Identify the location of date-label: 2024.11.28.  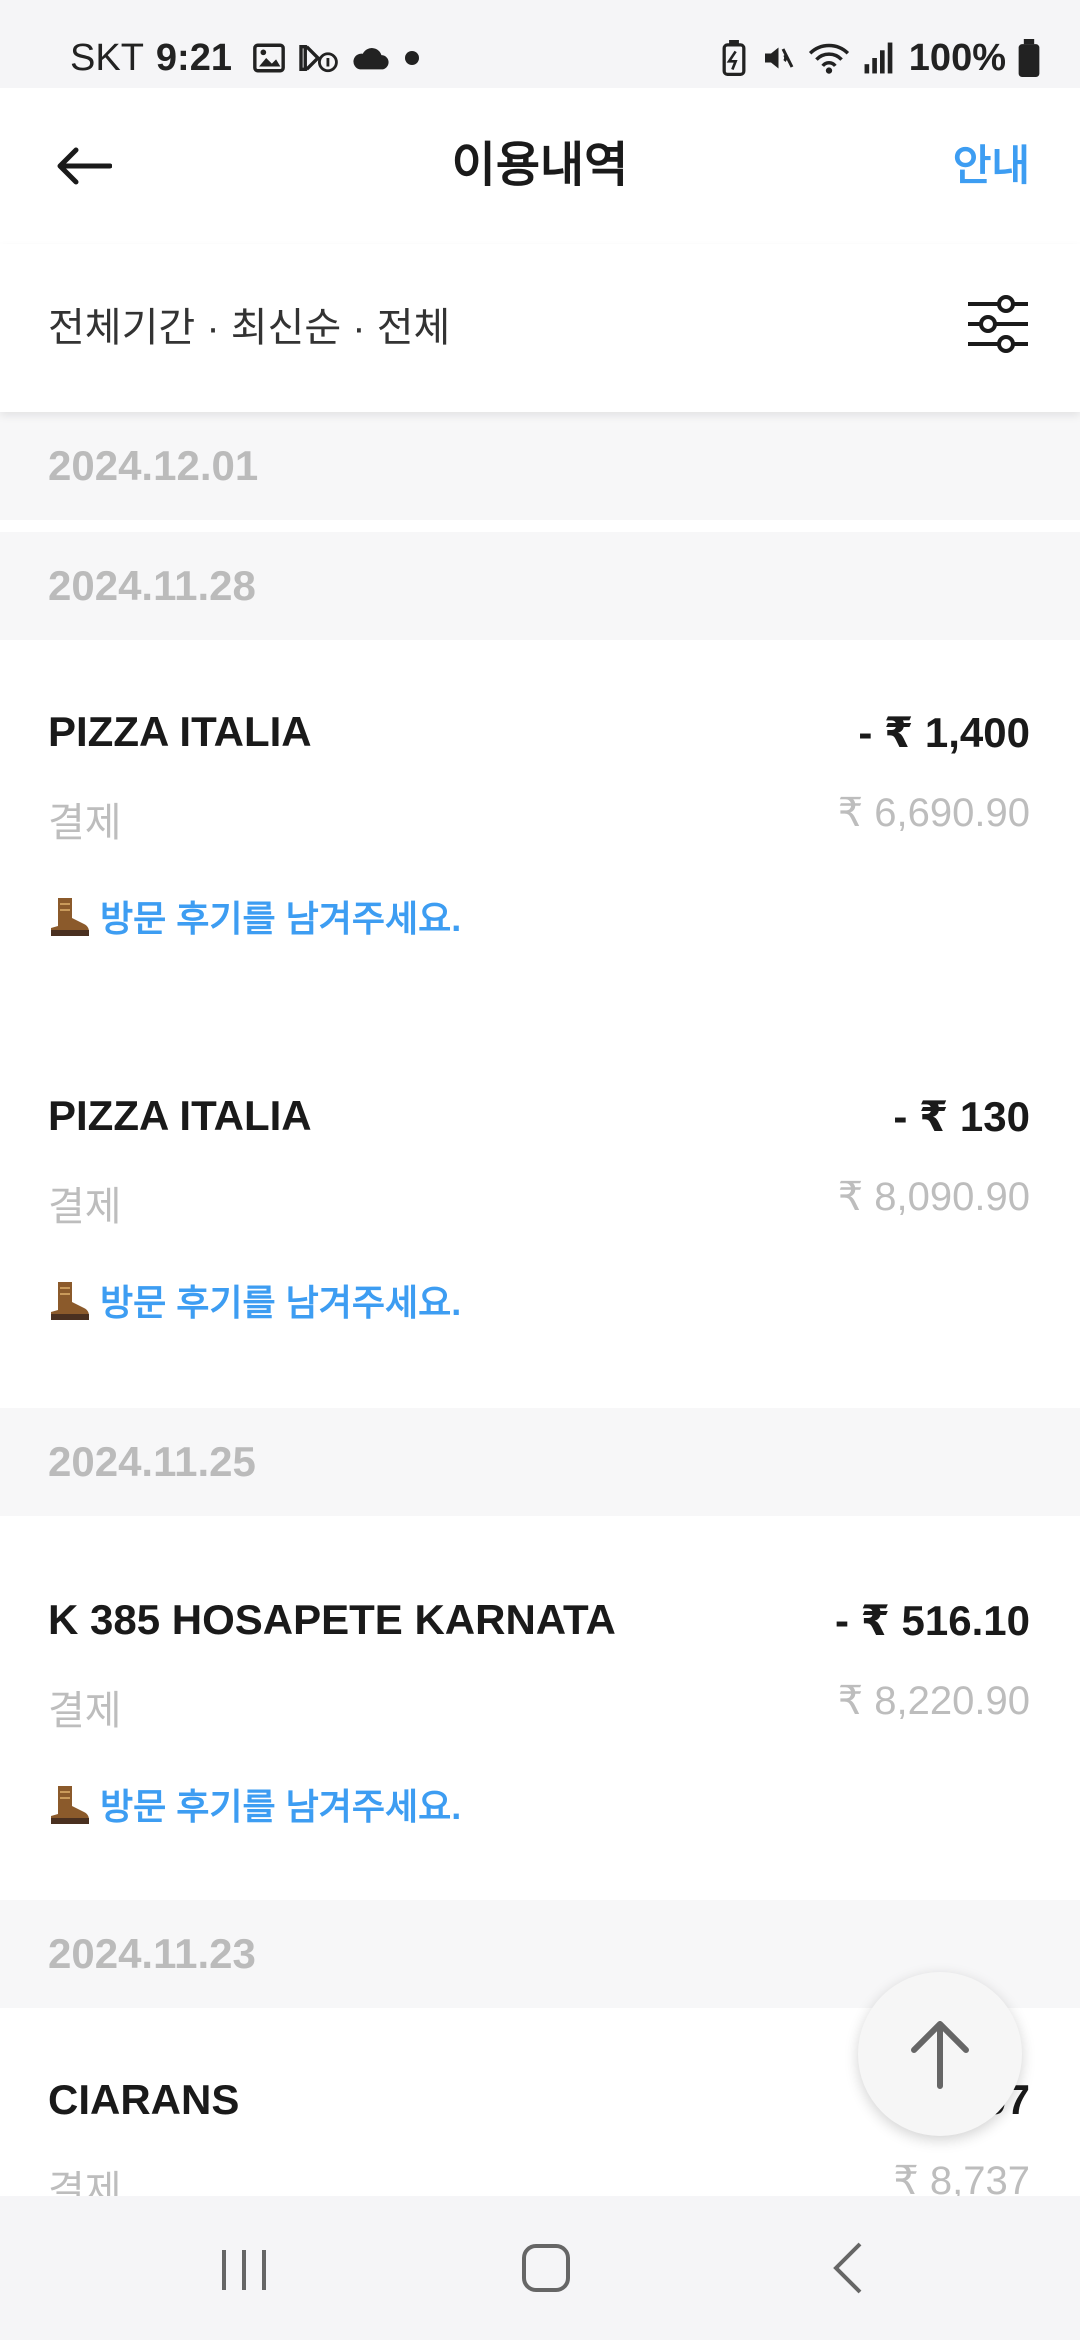
(152, 585).